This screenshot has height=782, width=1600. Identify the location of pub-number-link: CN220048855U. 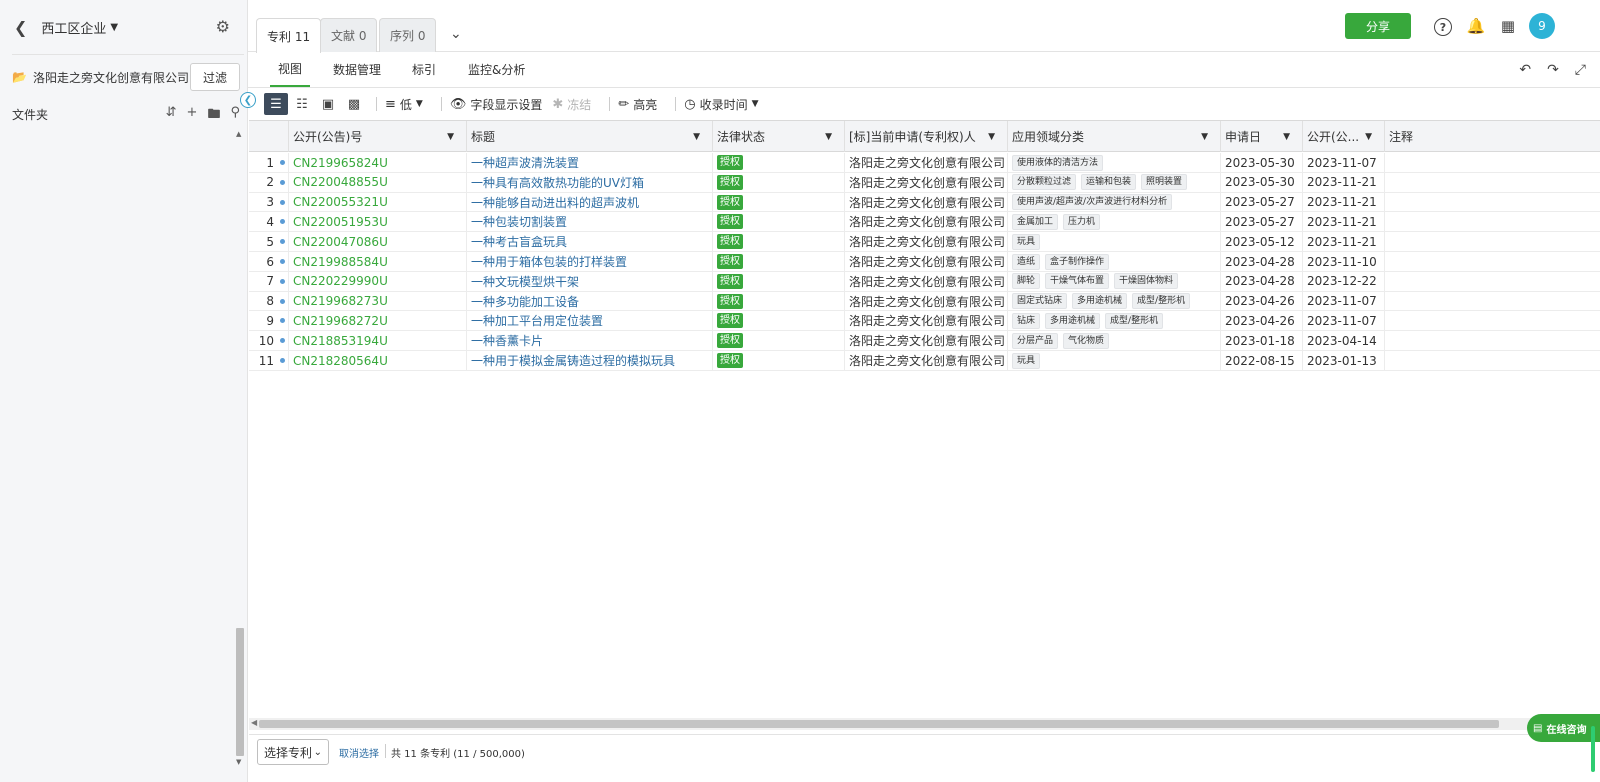
(378, 182).